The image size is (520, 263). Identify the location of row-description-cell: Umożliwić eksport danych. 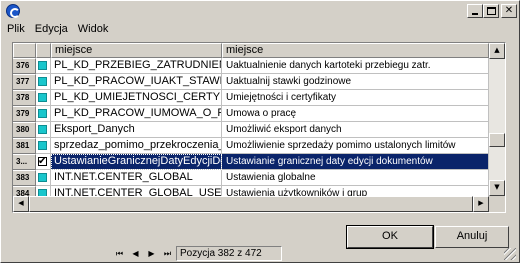
(355, 130).